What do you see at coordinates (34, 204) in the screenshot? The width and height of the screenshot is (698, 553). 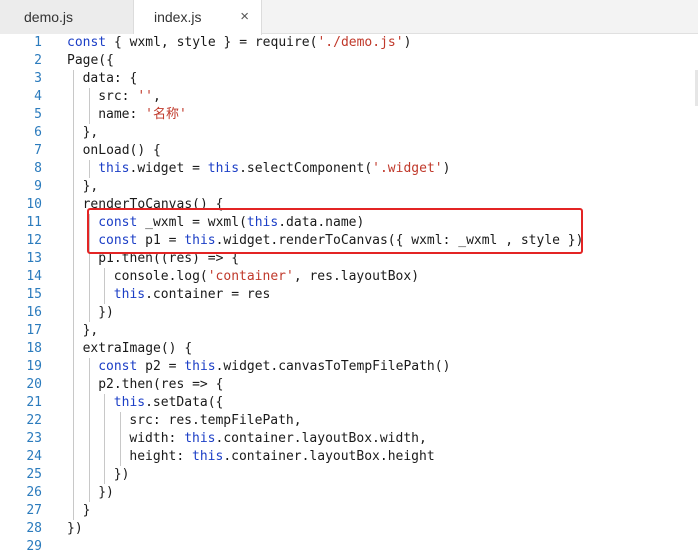 I see `line-number: 10` at bounding box center [34, 204].